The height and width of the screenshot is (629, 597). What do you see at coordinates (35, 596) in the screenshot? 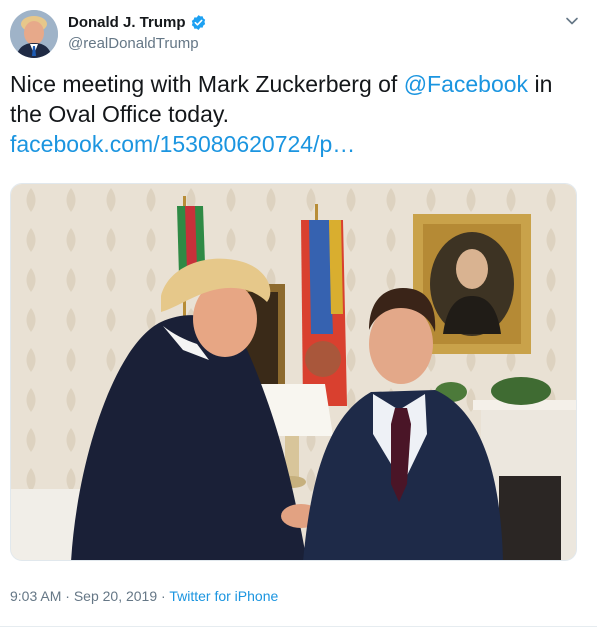
I see `tweet-time: 9:03 AM` at bounding box center [35, 596].